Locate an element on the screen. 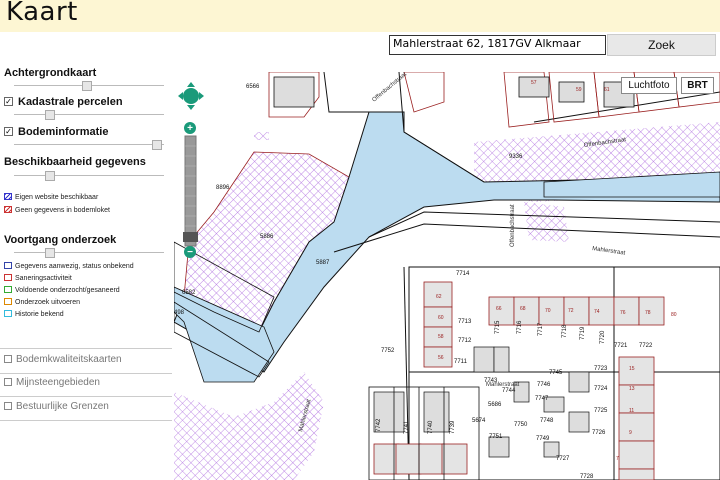  kadastrale-label: Kadastrale percelen is located at coordinates (70, 102).